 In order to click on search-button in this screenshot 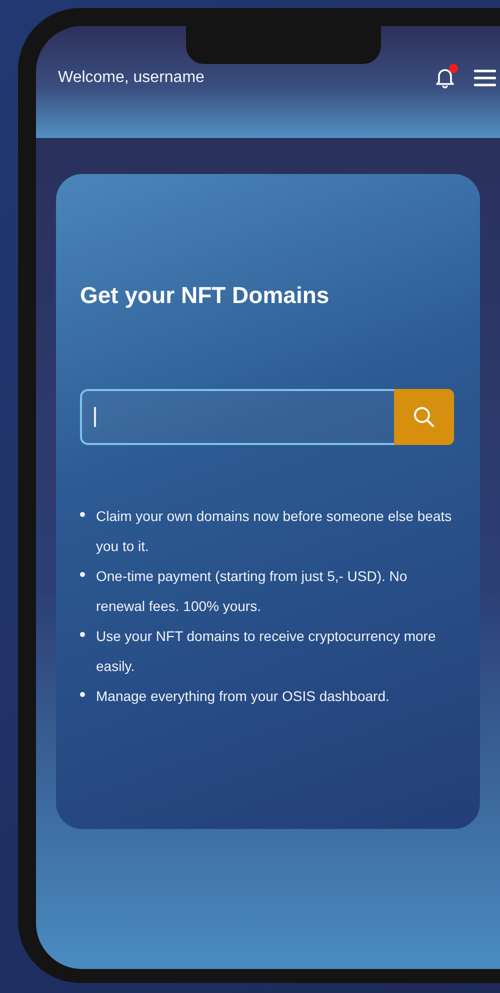, I will do `click(424, 417)`.